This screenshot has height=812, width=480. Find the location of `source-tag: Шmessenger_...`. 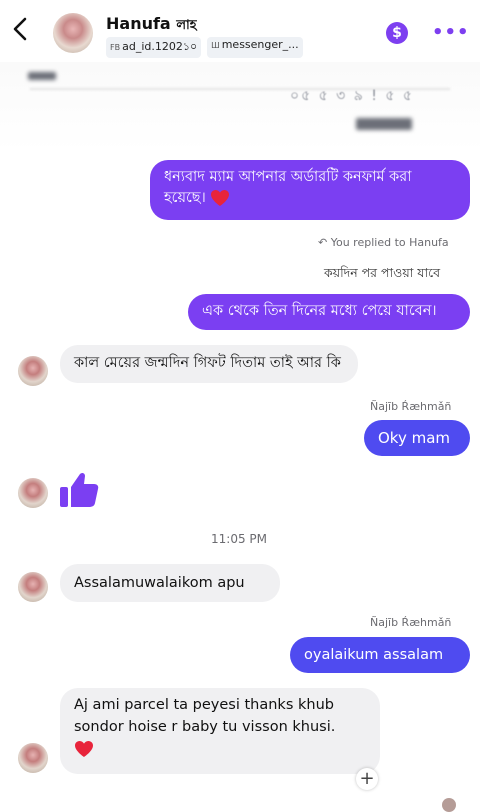

source-tag: Шmessenger_... is located at coordinates (255, 47).